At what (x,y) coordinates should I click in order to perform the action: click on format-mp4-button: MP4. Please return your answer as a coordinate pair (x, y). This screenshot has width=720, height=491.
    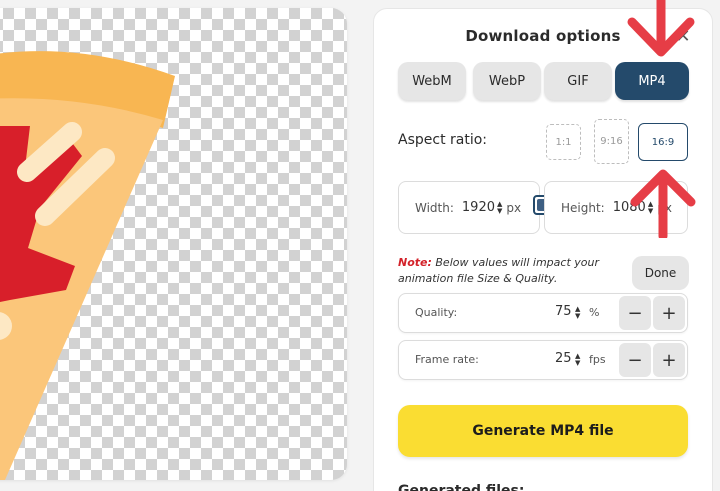
    Looking at the image, I should click on (652, 81).